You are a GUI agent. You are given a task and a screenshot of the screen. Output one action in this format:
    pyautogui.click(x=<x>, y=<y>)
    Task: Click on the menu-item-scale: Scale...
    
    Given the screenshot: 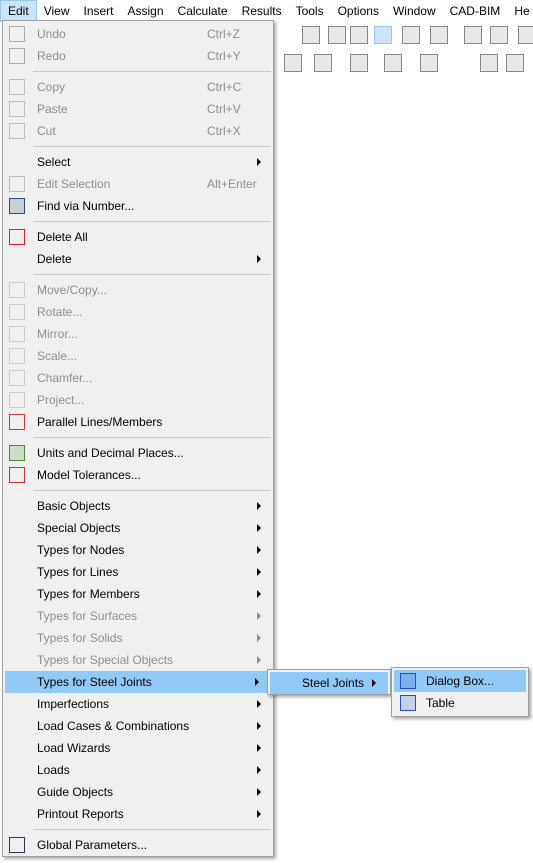 What is the action you would take?
    pyautogui.click(x=138, y=356)
    